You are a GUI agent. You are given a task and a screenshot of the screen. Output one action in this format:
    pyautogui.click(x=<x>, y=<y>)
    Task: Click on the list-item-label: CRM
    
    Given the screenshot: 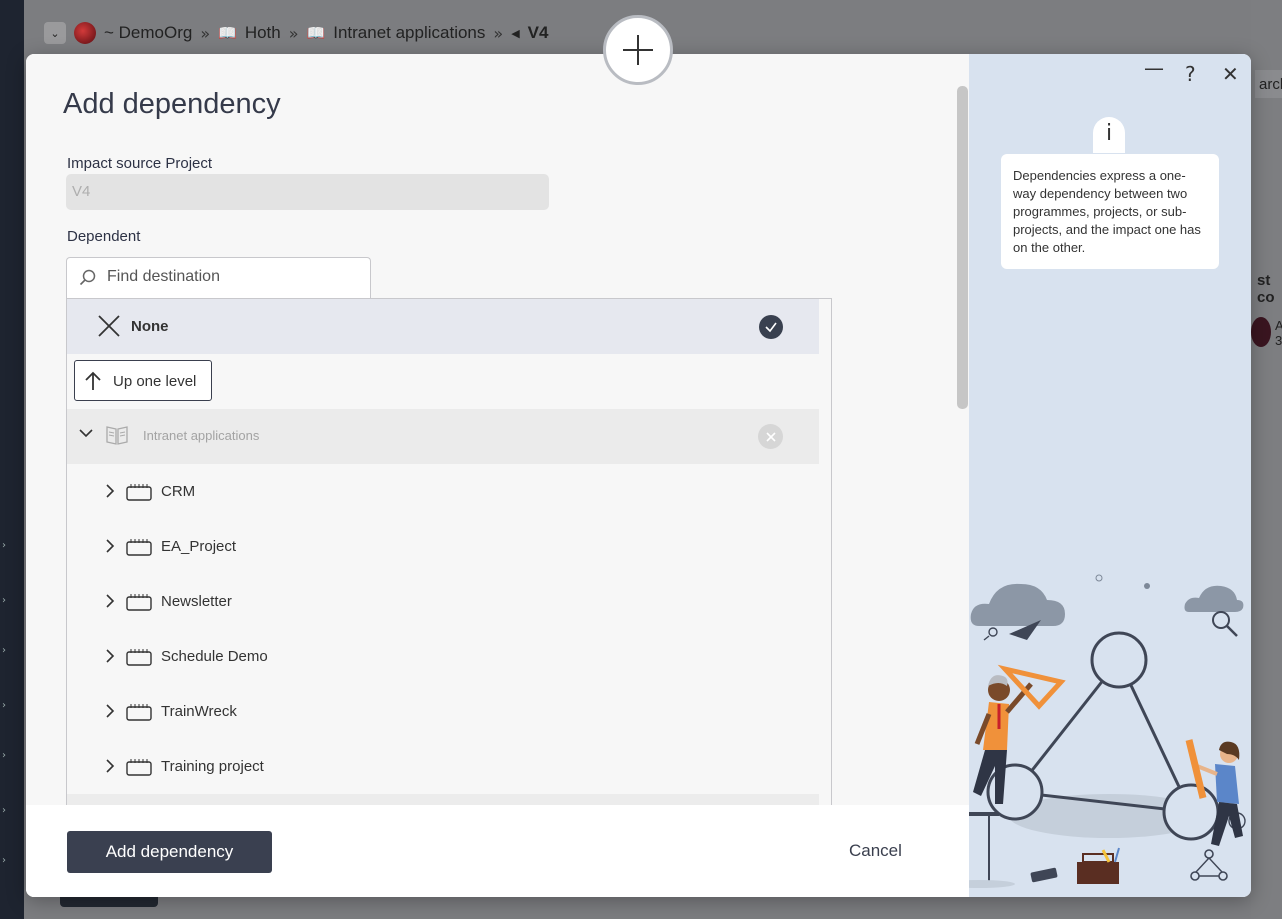 What is the action you would take?
    pyautogui.click(x=178, y=491)
    